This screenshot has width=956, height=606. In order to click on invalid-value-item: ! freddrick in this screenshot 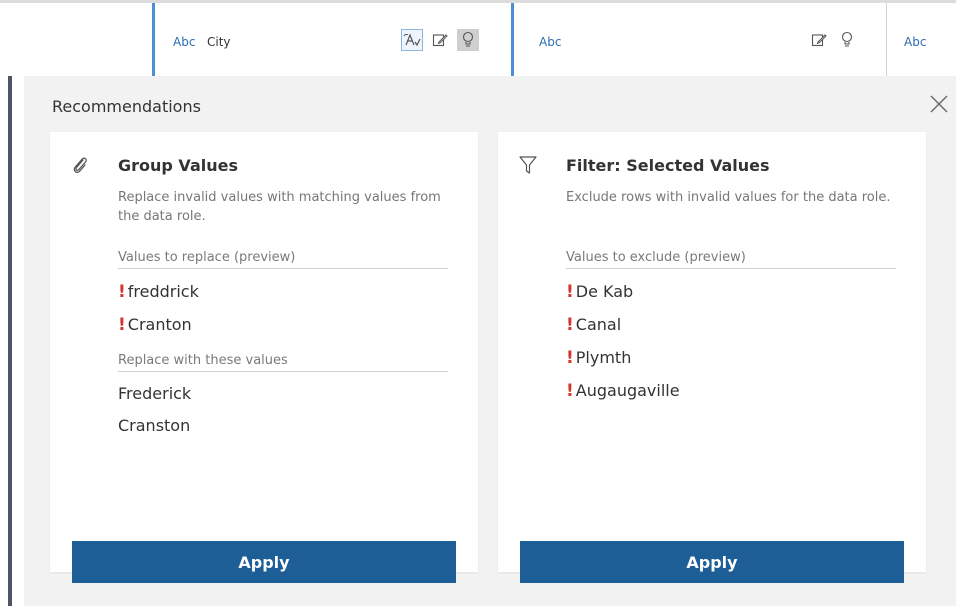, I will do `click(158, 292)`.